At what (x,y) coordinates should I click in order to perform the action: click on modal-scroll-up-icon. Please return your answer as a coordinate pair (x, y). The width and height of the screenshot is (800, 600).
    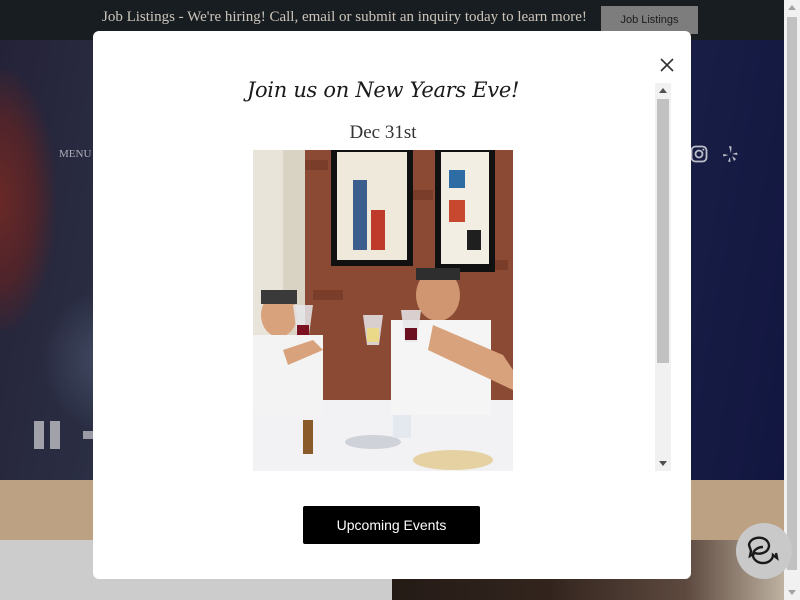
    Looking at the image, I should click on (663, 90).